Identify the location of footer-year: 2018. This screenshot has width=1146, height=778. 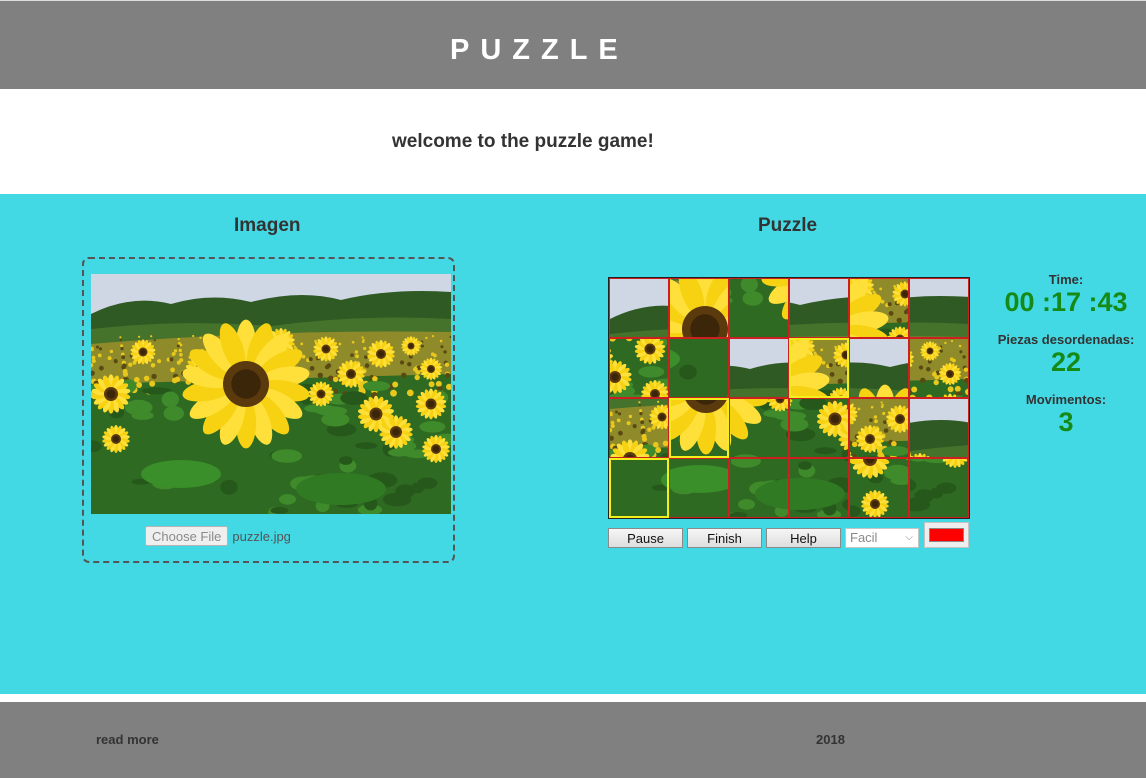
(830, 739).